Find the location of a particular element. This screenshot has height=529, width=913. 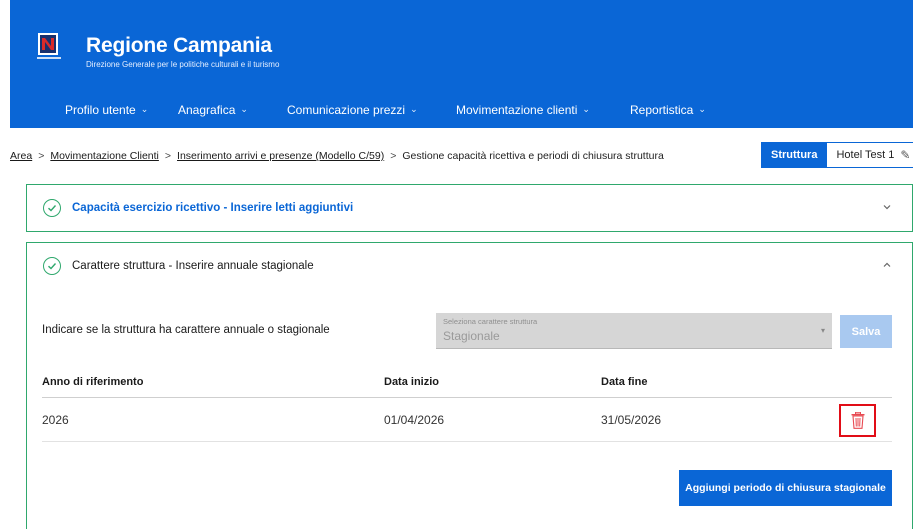

structure-value: Hotel Test 1 ✎ is located at coordinates (870, 155).